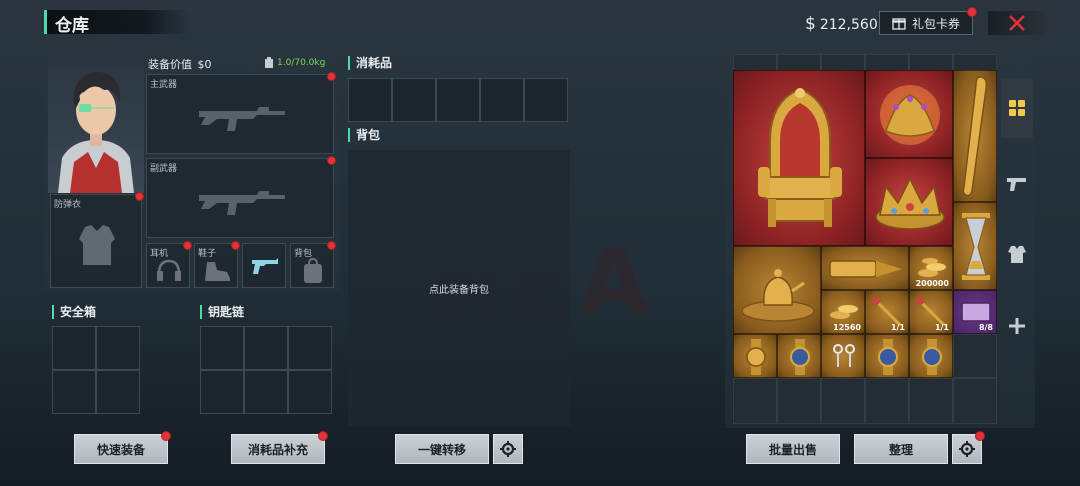  What do you see at coordinates (169, 264) in the screenshot?
I see `headset-slot: 耳机` at bounding box center [169, 264].